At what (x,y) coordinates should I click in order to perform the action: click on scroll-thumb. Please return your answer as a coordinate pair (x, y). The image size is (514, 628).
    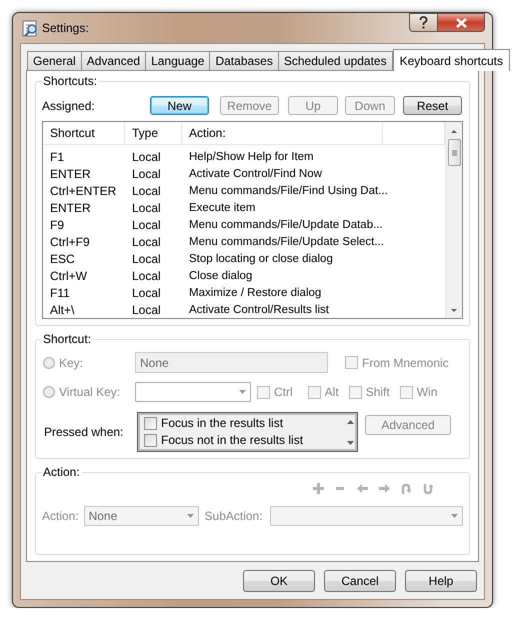
    Looking at the image, I should click on (454, 152).